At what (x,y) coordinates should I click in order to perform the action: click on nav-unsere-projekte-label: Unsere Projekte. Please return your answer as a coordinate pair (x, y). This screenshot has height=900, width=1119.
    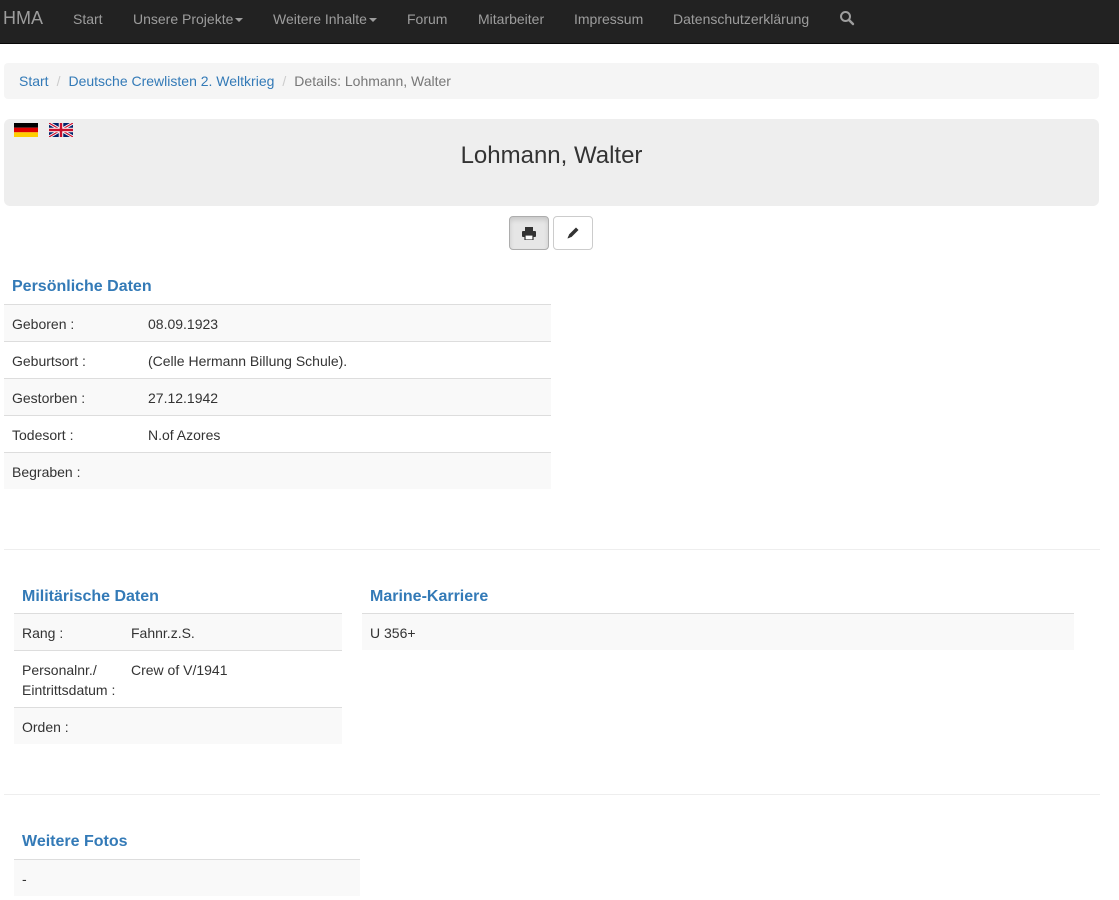
    Looking at the image, I should click on (183, 19).